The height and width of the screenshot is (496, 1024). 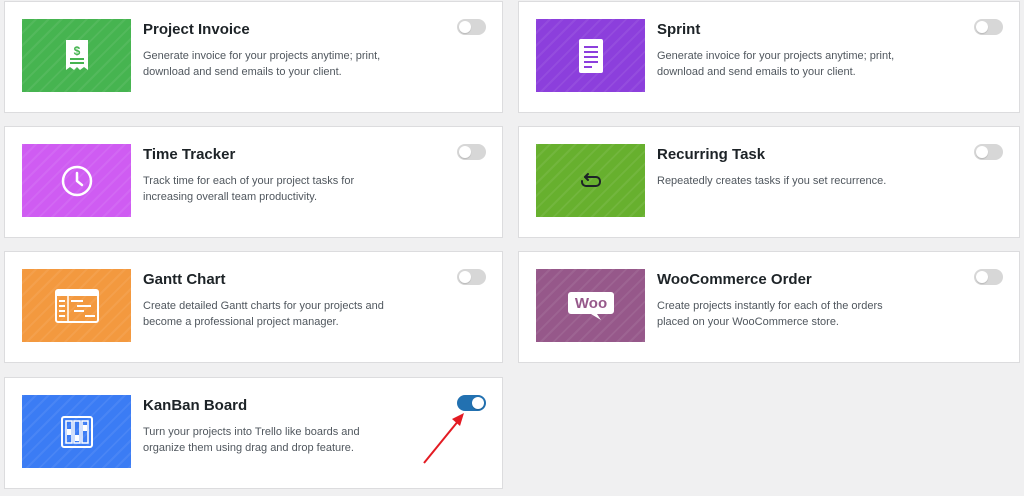 I want to click on sprint-toggle, so click(x=988, y=27).